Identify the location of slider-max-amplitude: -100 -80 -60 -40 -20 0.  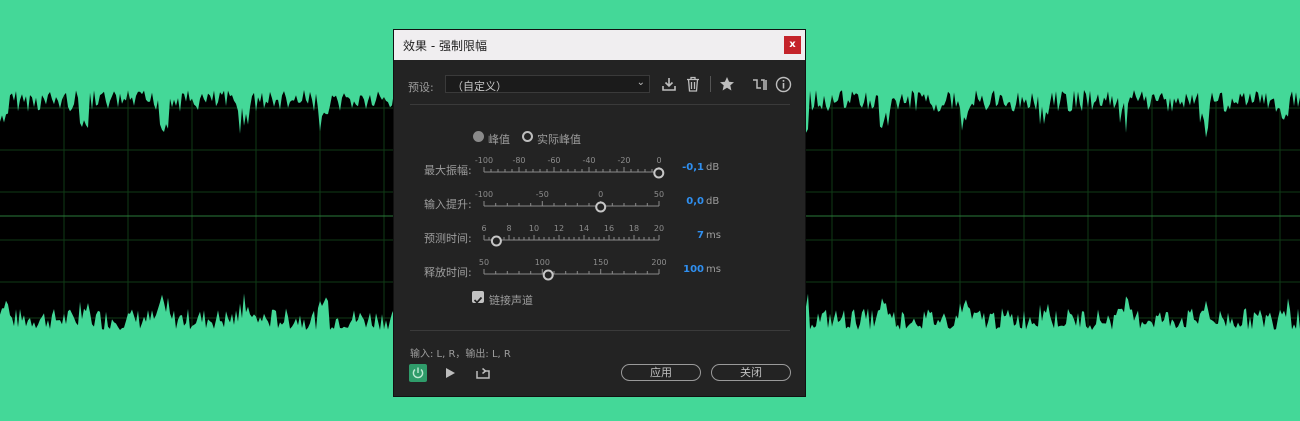
(571, 168).